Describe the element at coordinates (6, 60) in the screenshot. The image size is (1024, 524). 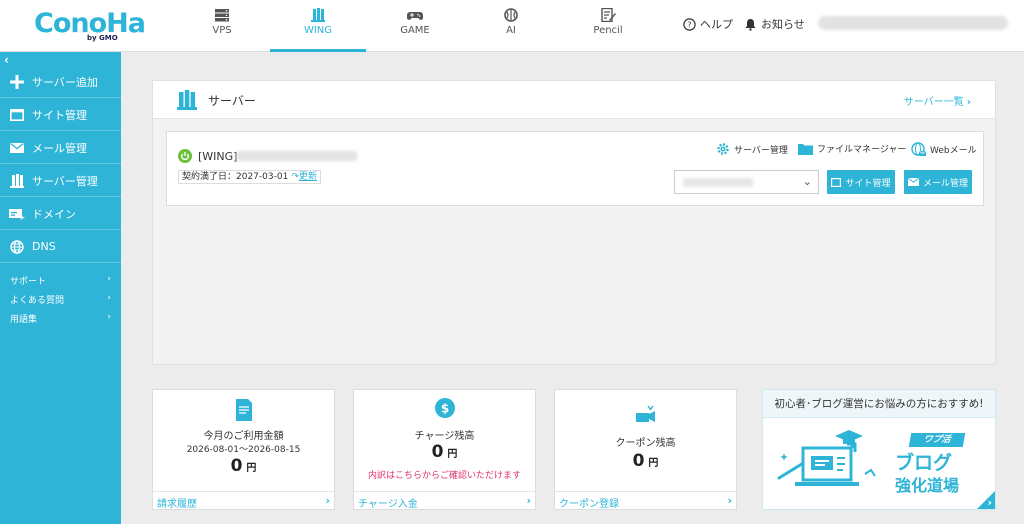
I see `collapse-arrow-icon: ‹` at that location.